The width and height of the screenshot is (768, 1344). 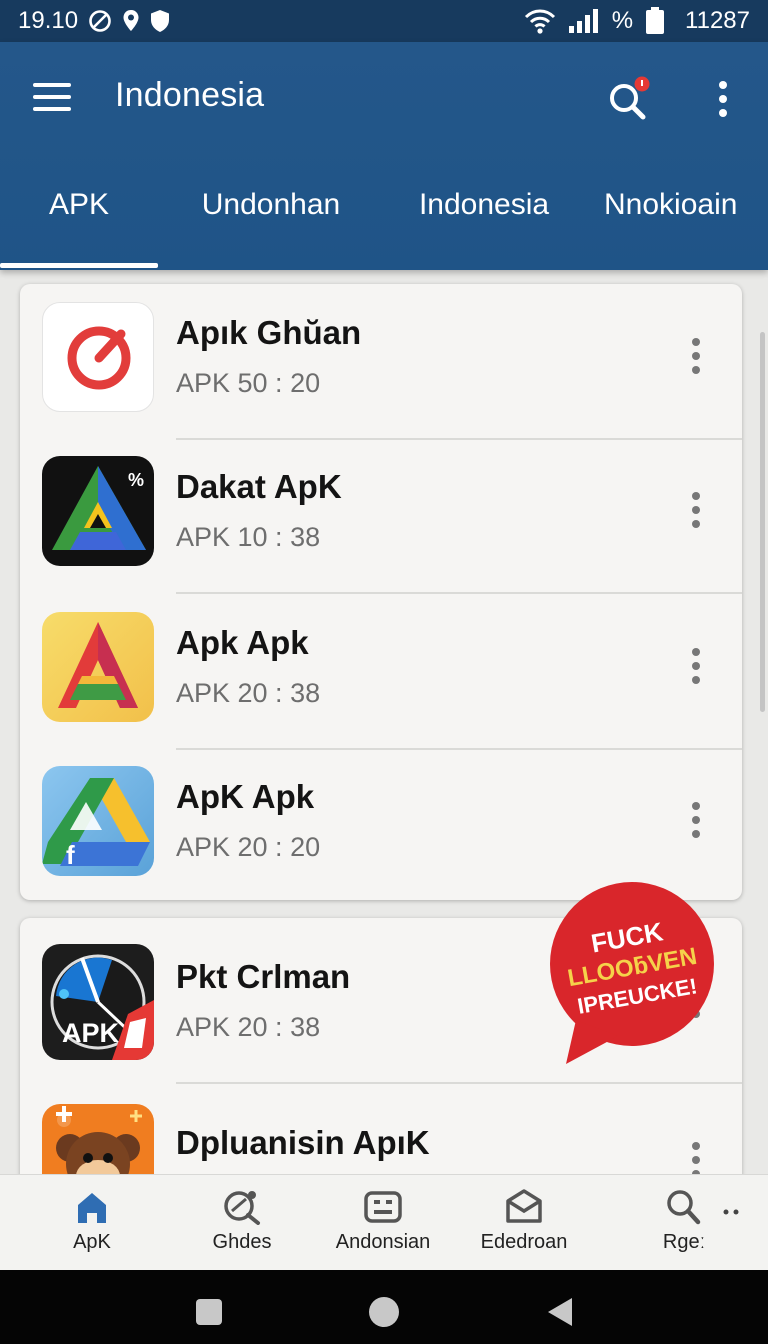 What do you see at coordinates (484, 225) in the screenshot?
I see `tab-indonesia: Indonesia` at bounding box center [484, 225].